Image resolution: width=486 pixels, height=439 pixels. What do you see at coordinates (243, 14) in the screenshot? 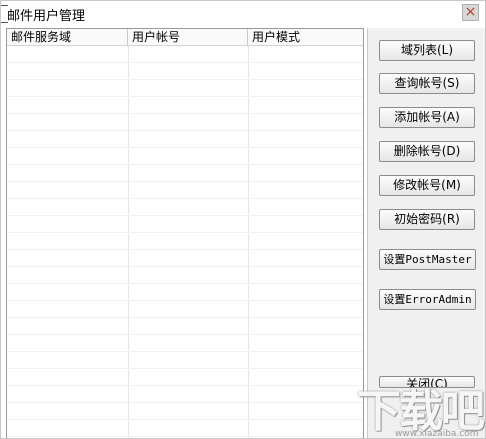
I see `title-bar: 邮件用户管理 ×` at bounding box center [243, 14].